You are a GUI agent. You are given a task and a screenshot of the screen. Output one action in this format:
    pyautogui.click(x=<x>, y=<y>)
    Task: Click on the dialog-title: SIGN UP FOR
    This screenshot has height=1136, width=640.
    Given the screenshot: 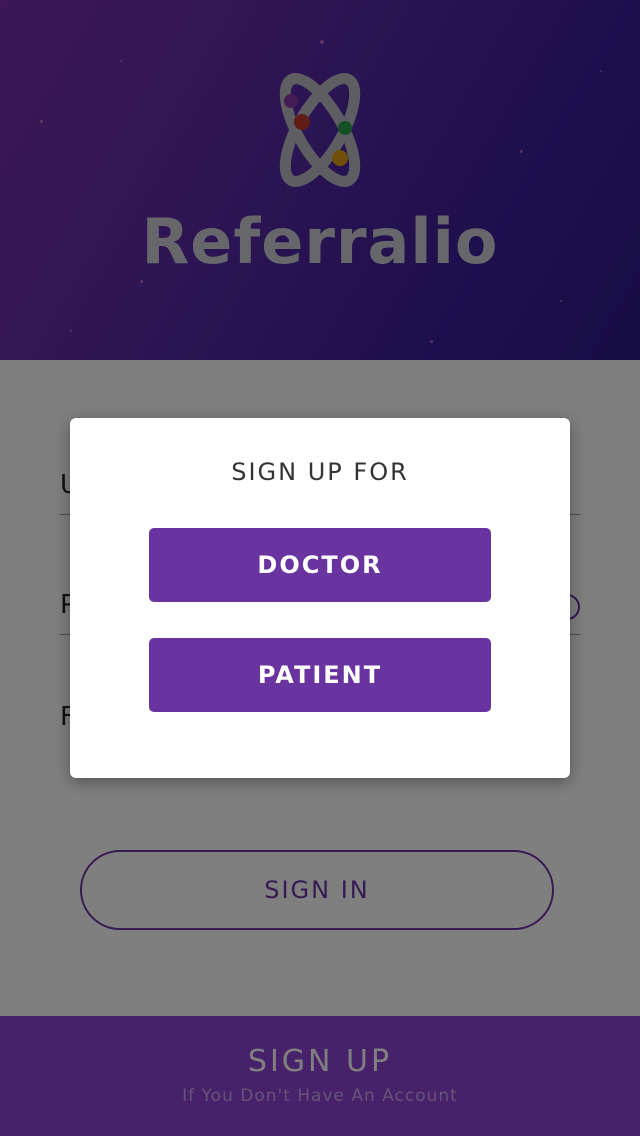 What is the action you would take?
    pyautogui.click(x=320, y=472)
    